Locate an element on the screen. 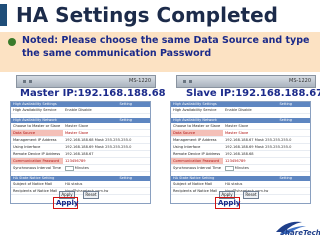  title-bar: HA Settings Completed is located at coordinates (160, 15).